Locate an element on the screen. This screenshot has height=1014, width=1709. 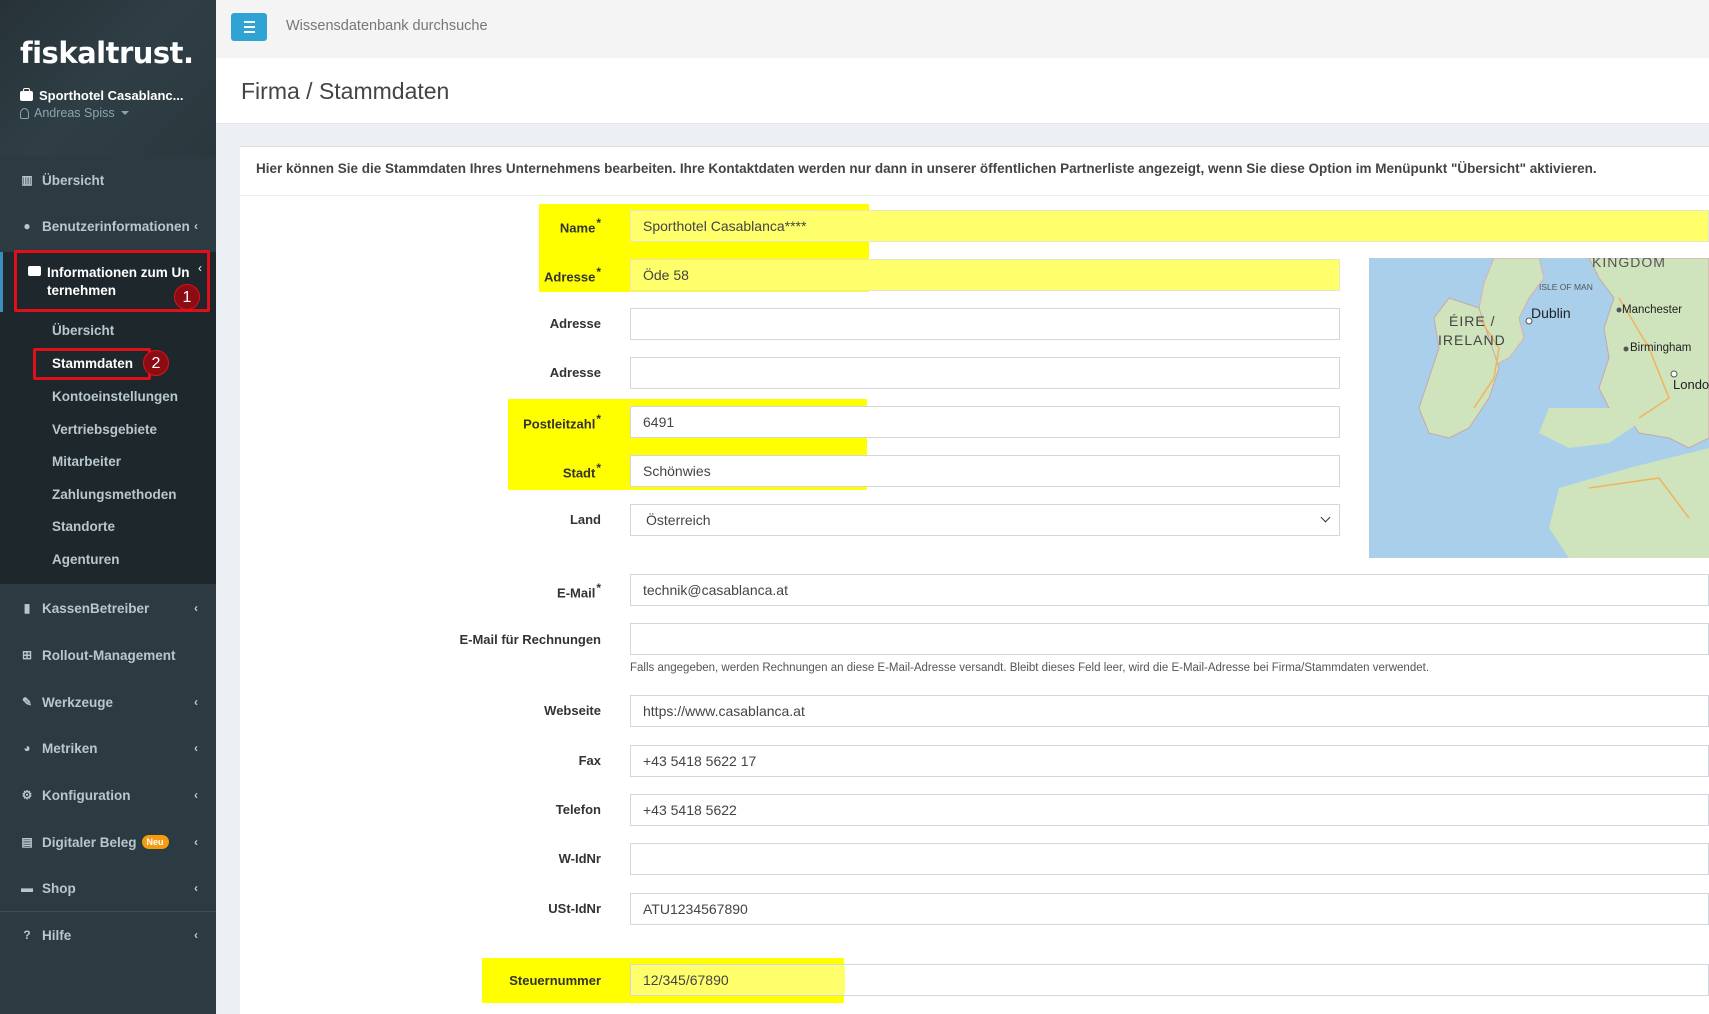
nav-metriken: ◕ Metriken ‹ is located at coordinates (108, 748).